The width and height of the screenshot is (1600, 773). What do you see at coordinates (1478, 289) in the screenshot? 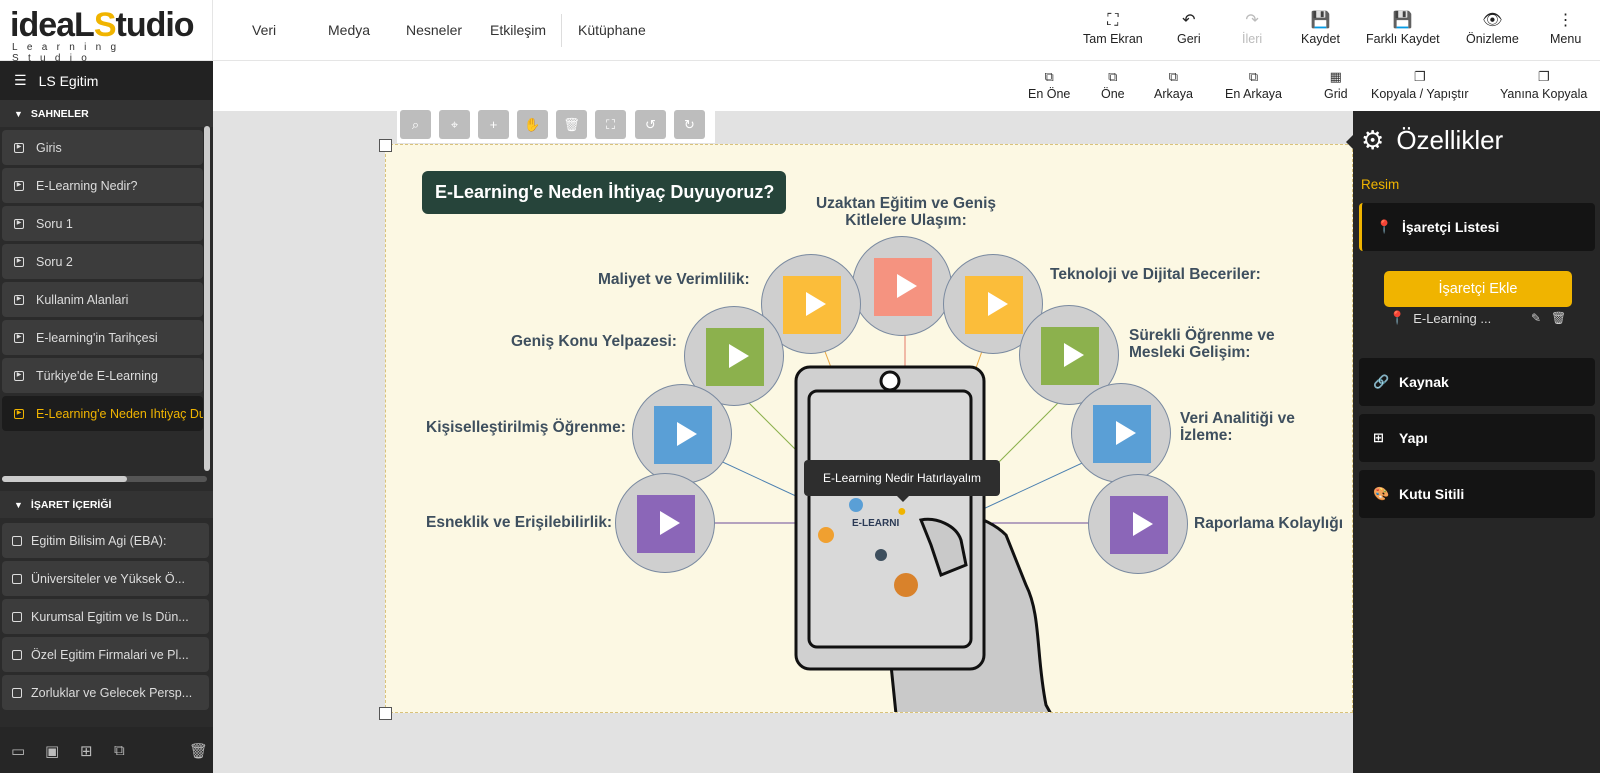
I see `add-marker-button: İşaretçi Ekle` at bounding box center [1478, 289].